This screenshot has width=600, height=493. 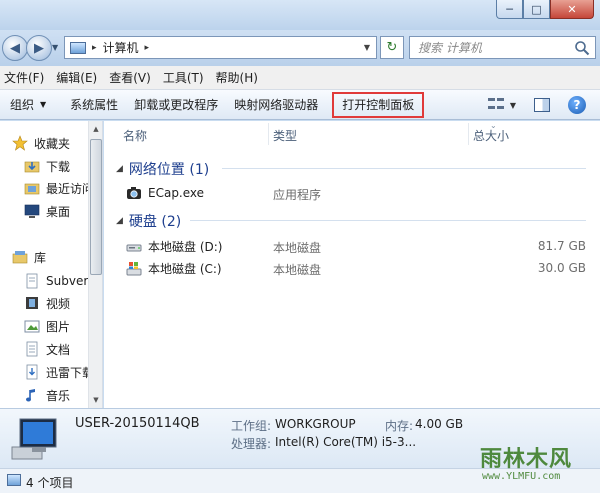 What do you see at coordinates (502, 47) in the screenshot?
I see `search-input: 搜索 计算机` at bounding box center [502, 47].